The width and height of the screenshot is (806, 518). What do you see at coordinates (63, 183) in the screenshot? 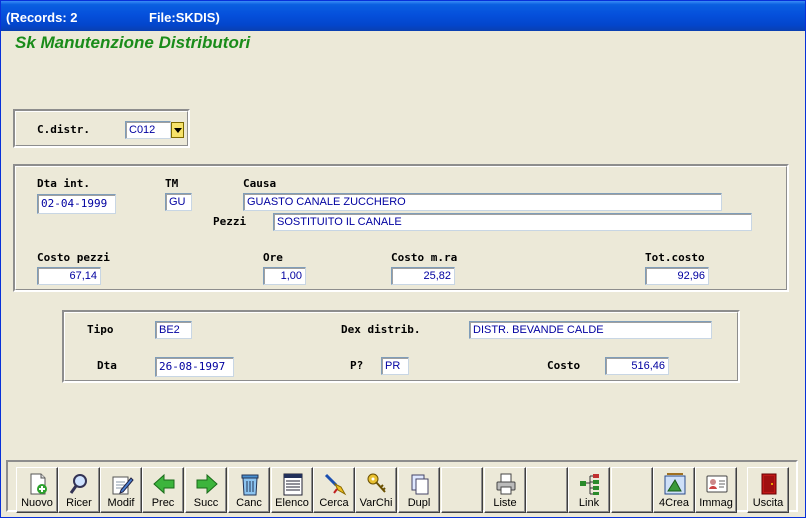
I see `dta-int-label: Dta int.` at bounding box center [63, 183].